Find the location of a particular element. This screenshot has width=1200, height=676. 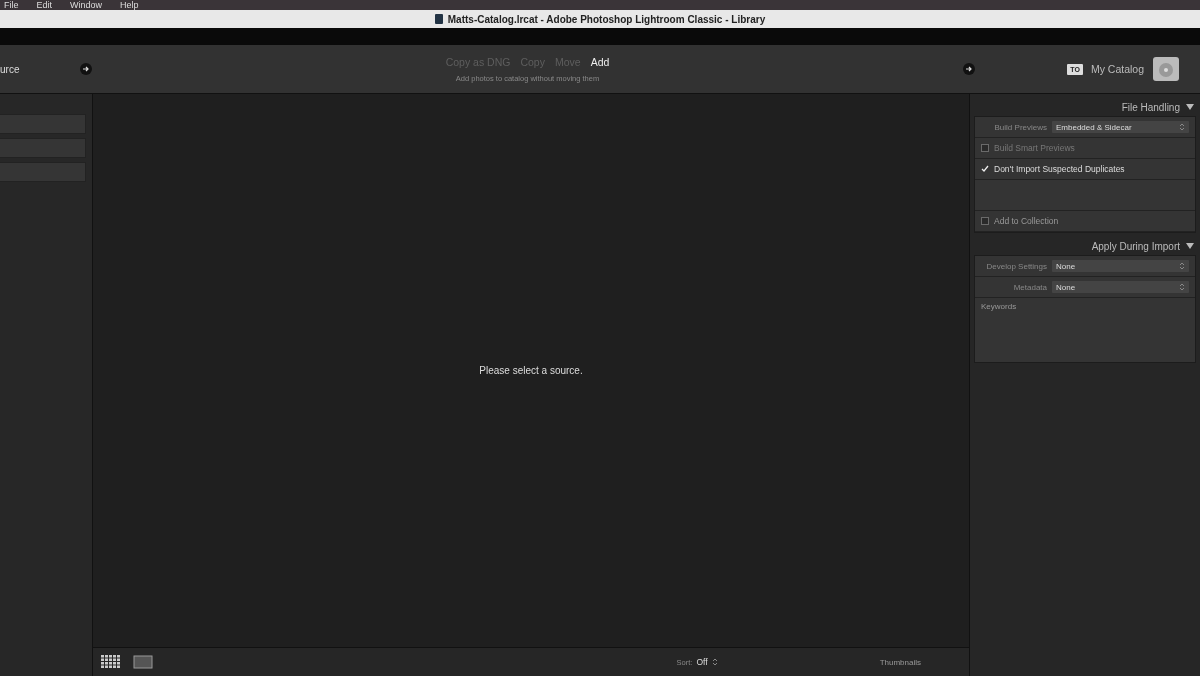

field-label: Metadata is located at coordinates (1029, 287).